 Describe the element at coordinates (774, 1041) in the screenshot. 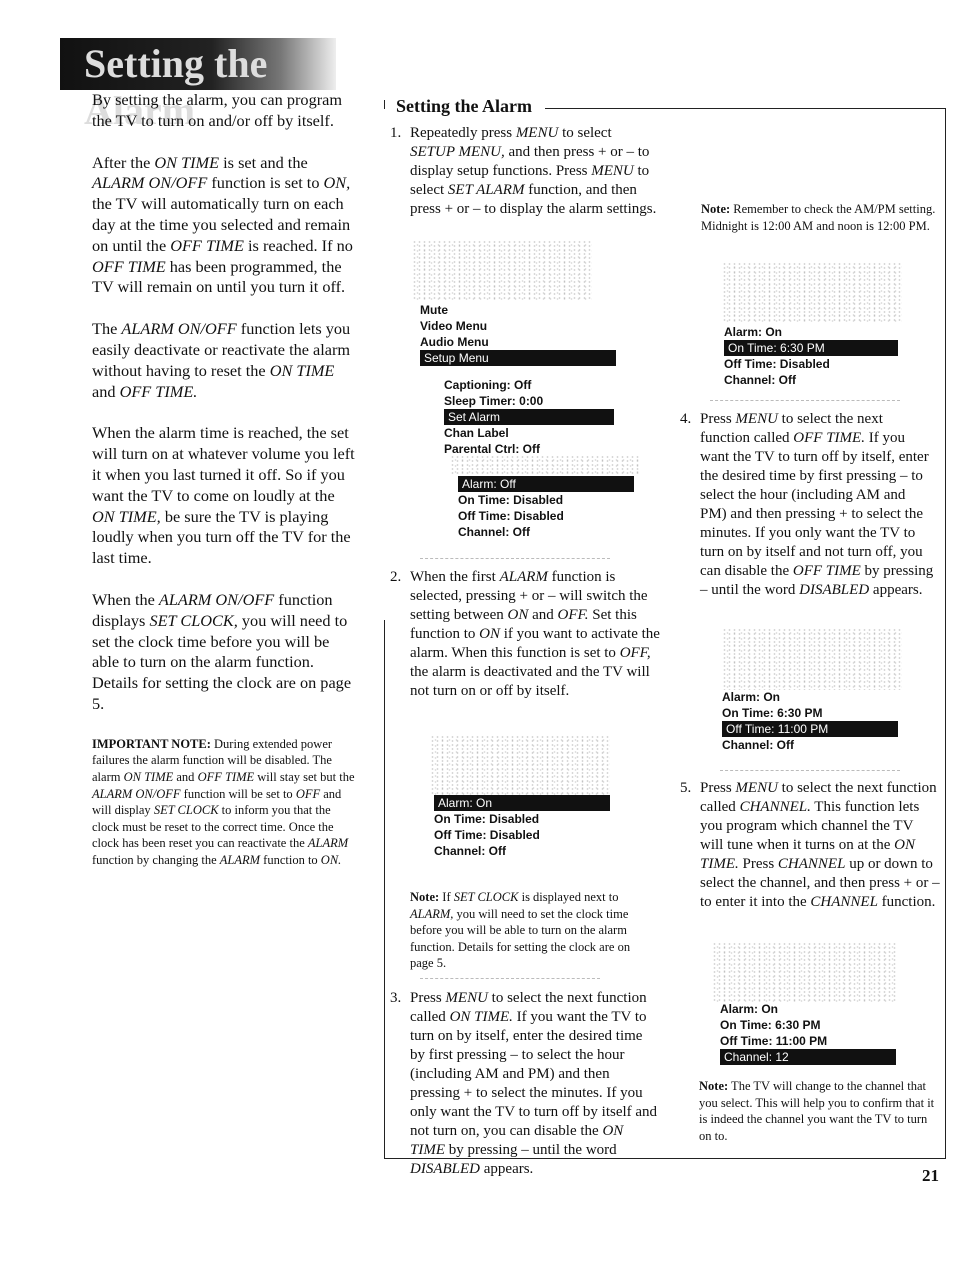

I see `menu-item: Off Time: 11:00 PM` at that location.